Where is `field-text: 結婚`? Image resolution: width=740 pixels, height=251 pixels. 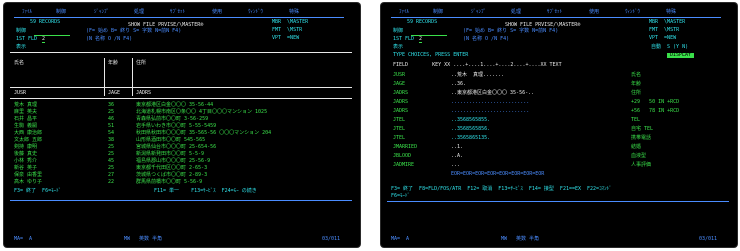
field-text: 結婚 is located at coordinates (636, 147).